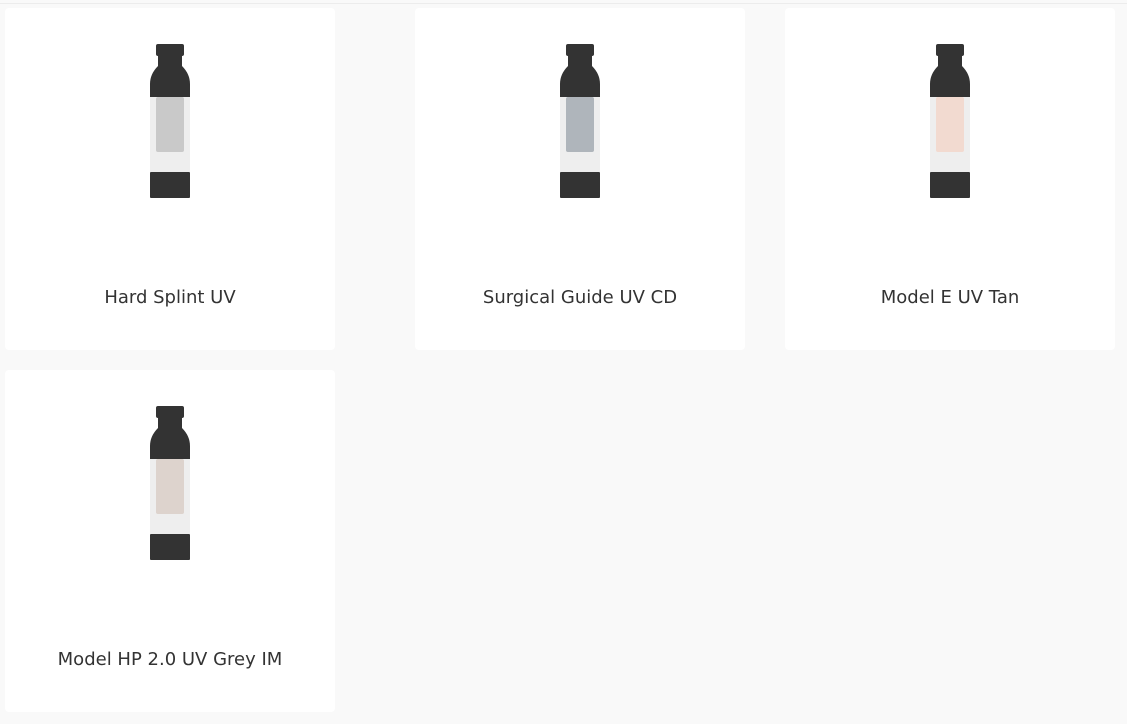  I want to click on product-name: Model E UV Tan, so click(950, 297).